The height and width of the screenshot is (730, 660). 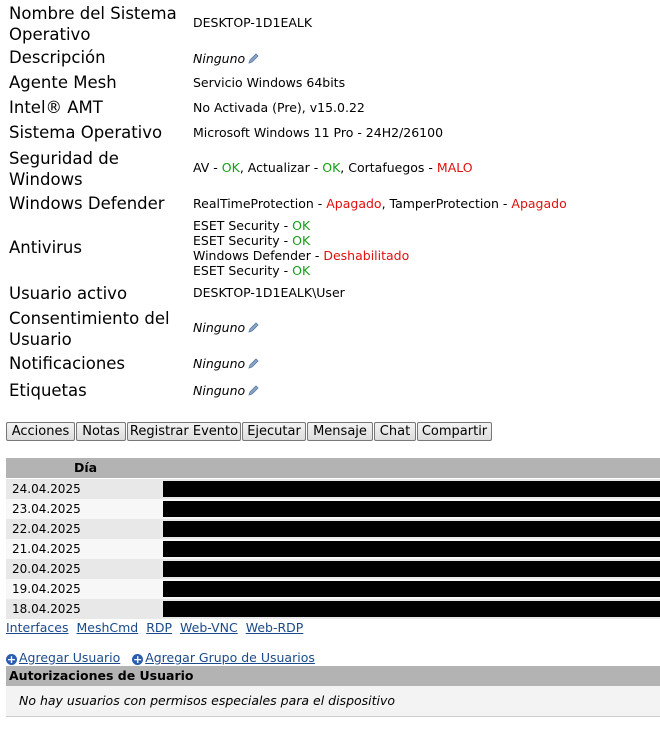 I want to click on update-text: Actualizar, so click(x=278, y=167).